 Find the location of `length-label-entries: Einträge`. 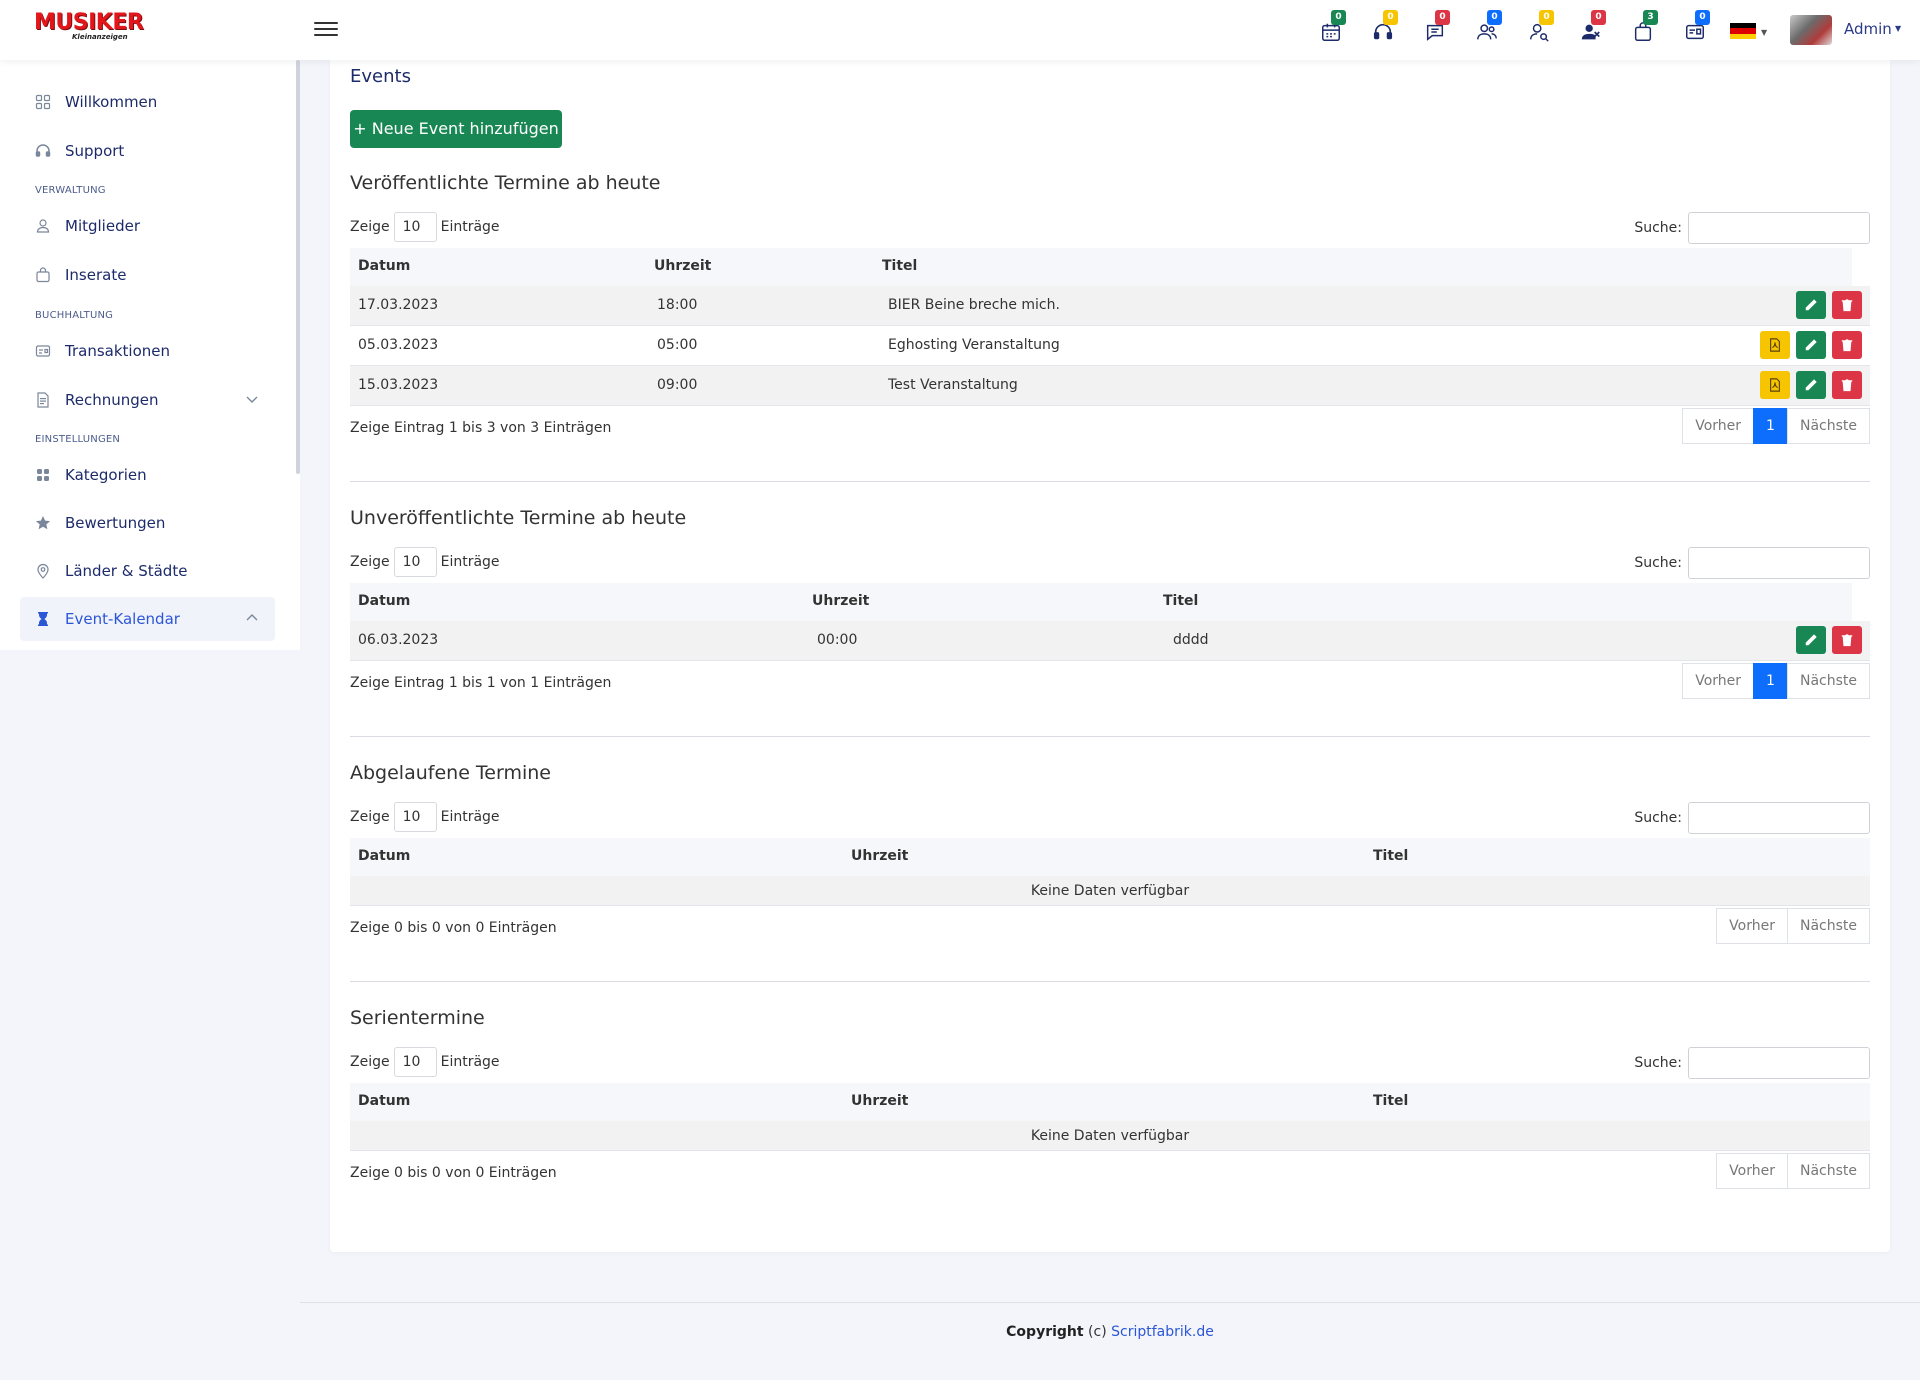

length-label-entries: Einträge is located at coordinates (470, 1062).